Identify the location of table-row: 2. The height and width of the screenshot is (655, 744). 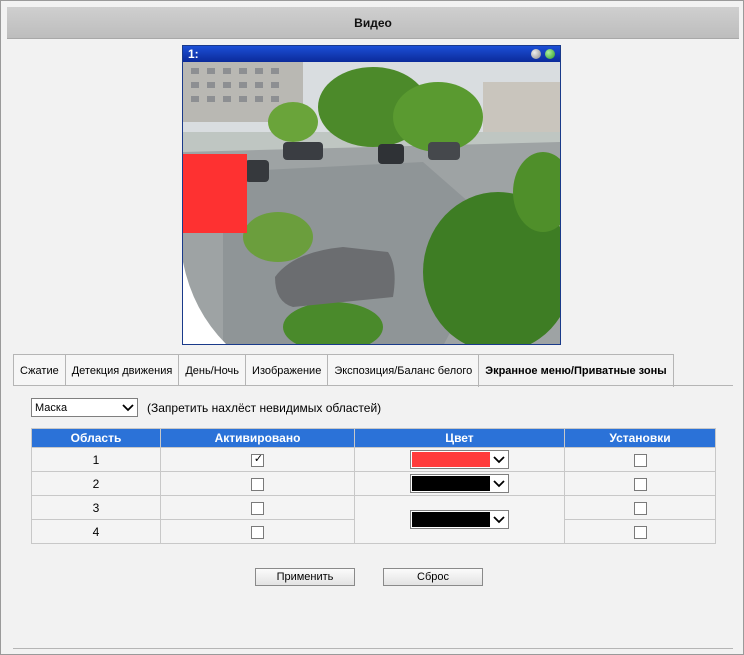
(373, 483).